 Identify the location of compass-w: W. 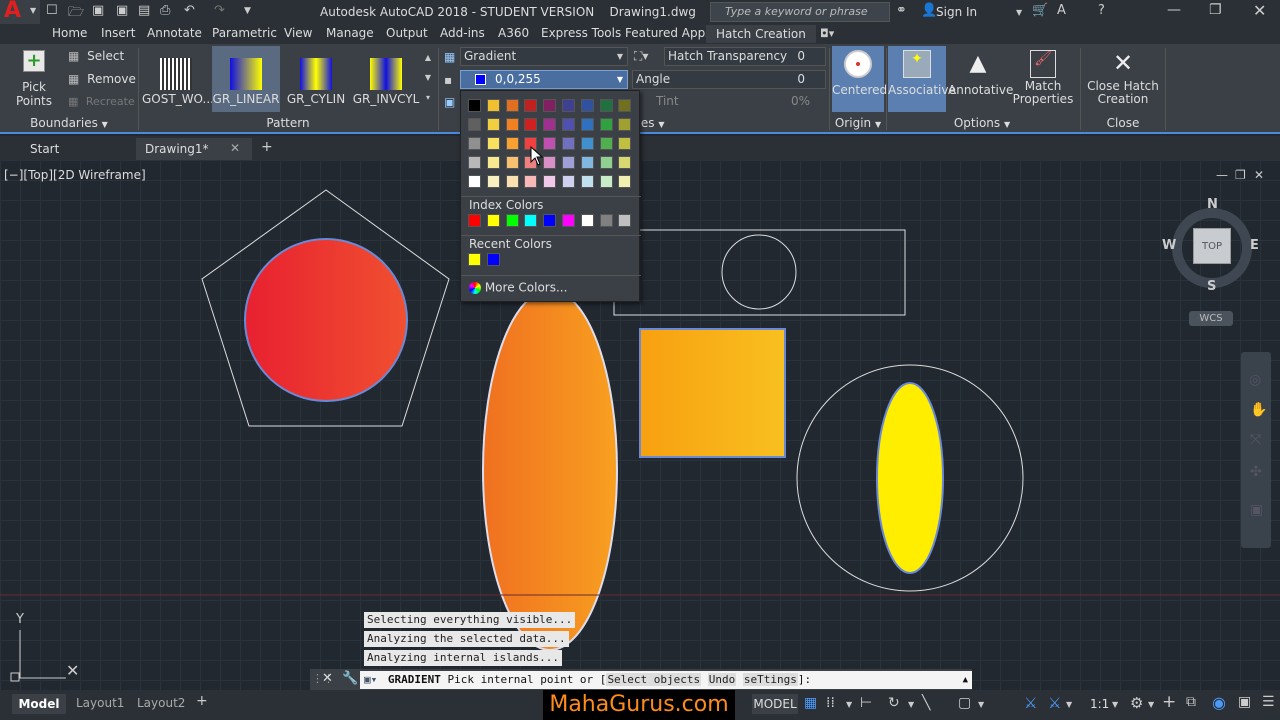
(1169, 245).